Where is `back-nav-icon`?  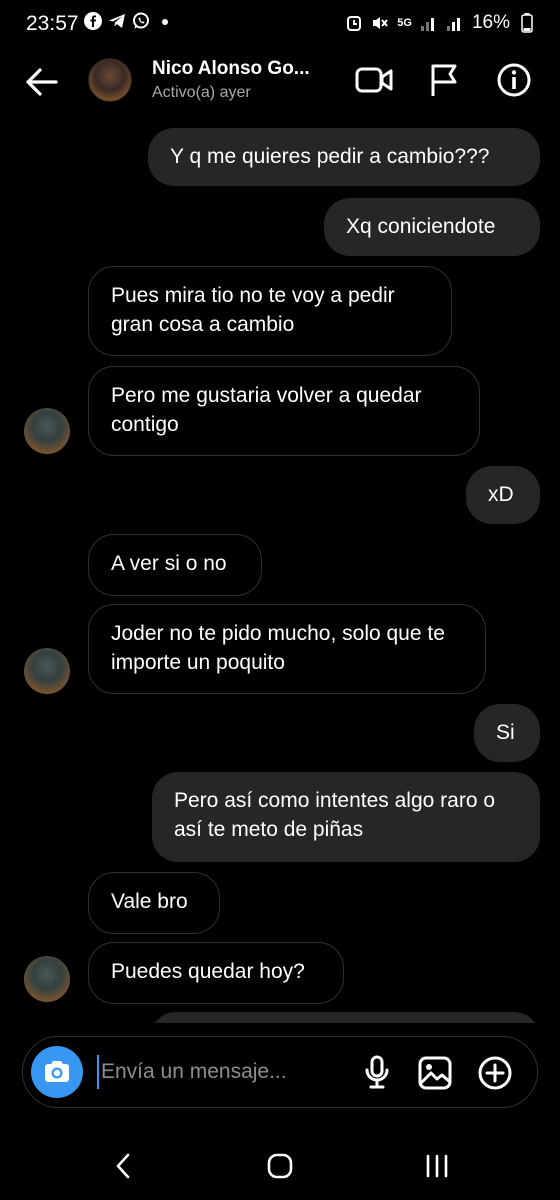
back-nav-icon is located at coordinates (123, 1166).